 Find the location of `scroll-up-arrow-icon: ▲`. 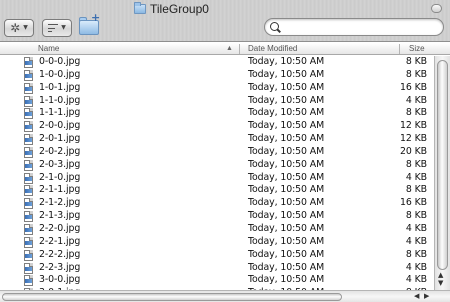

scroll-up-arrow-icon: ▲ is located at coordinates (440, 275).